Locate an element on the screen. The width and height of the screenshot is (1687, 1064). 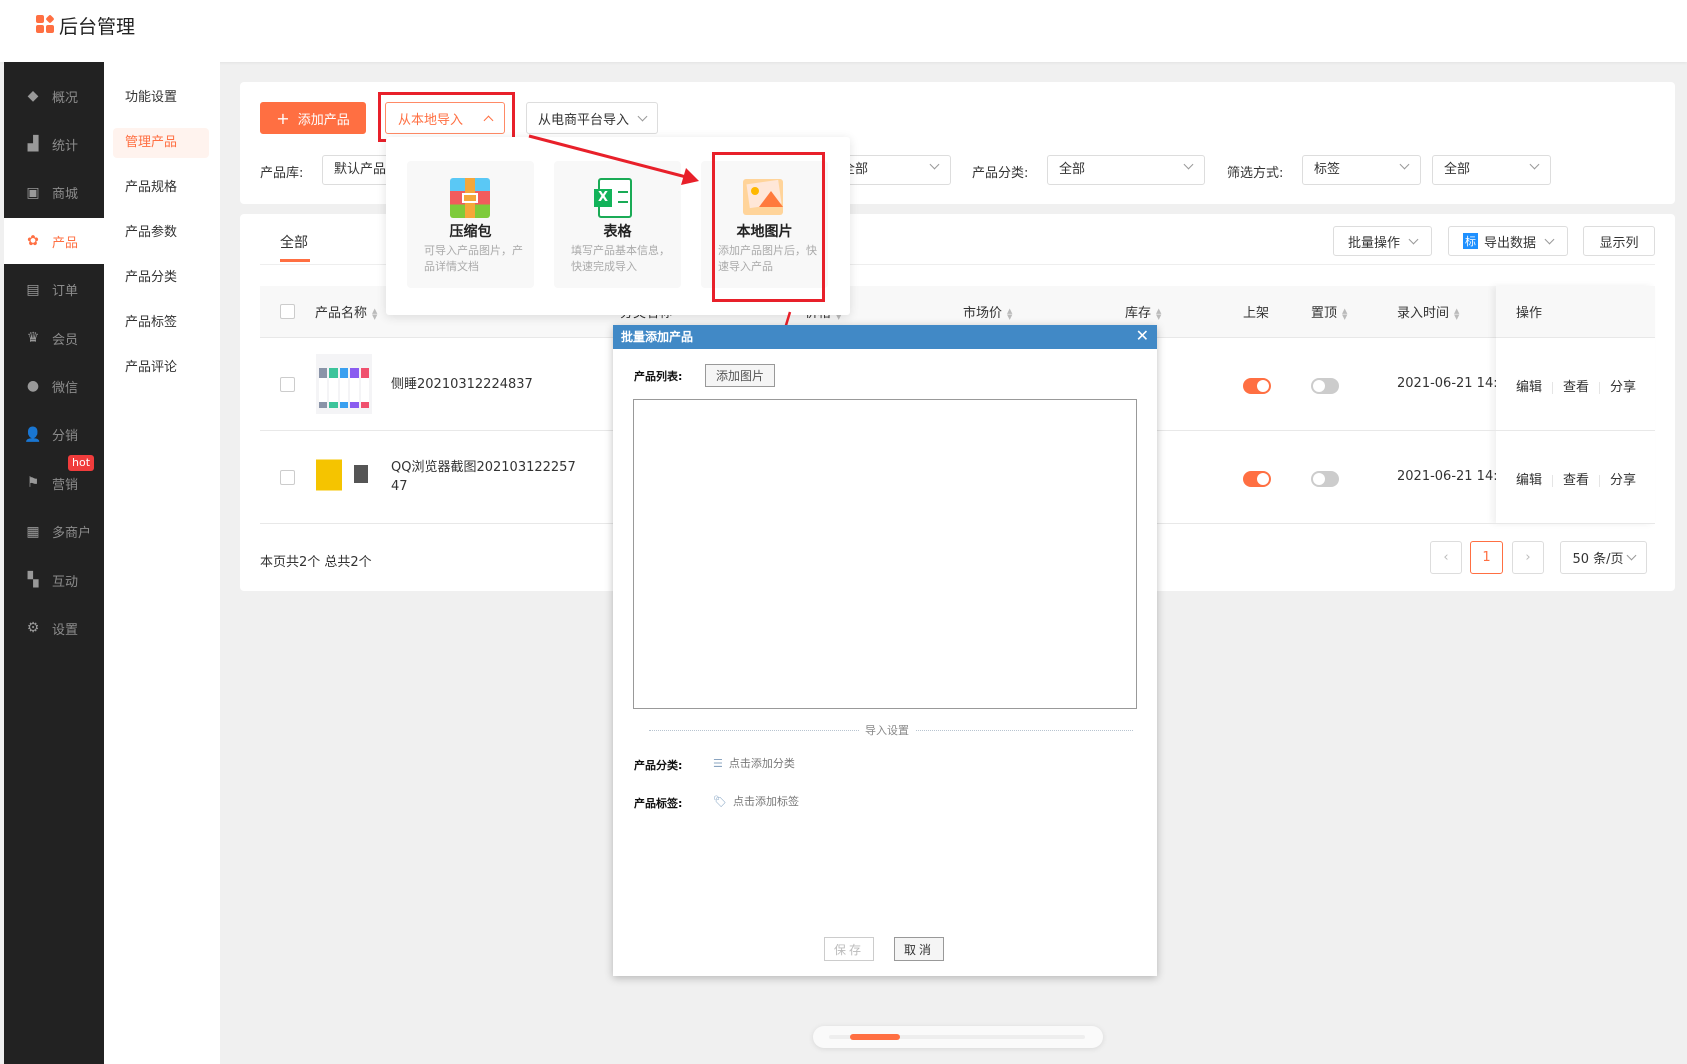
add-image-button: 添加图片 is located at coordinates (740, 375).